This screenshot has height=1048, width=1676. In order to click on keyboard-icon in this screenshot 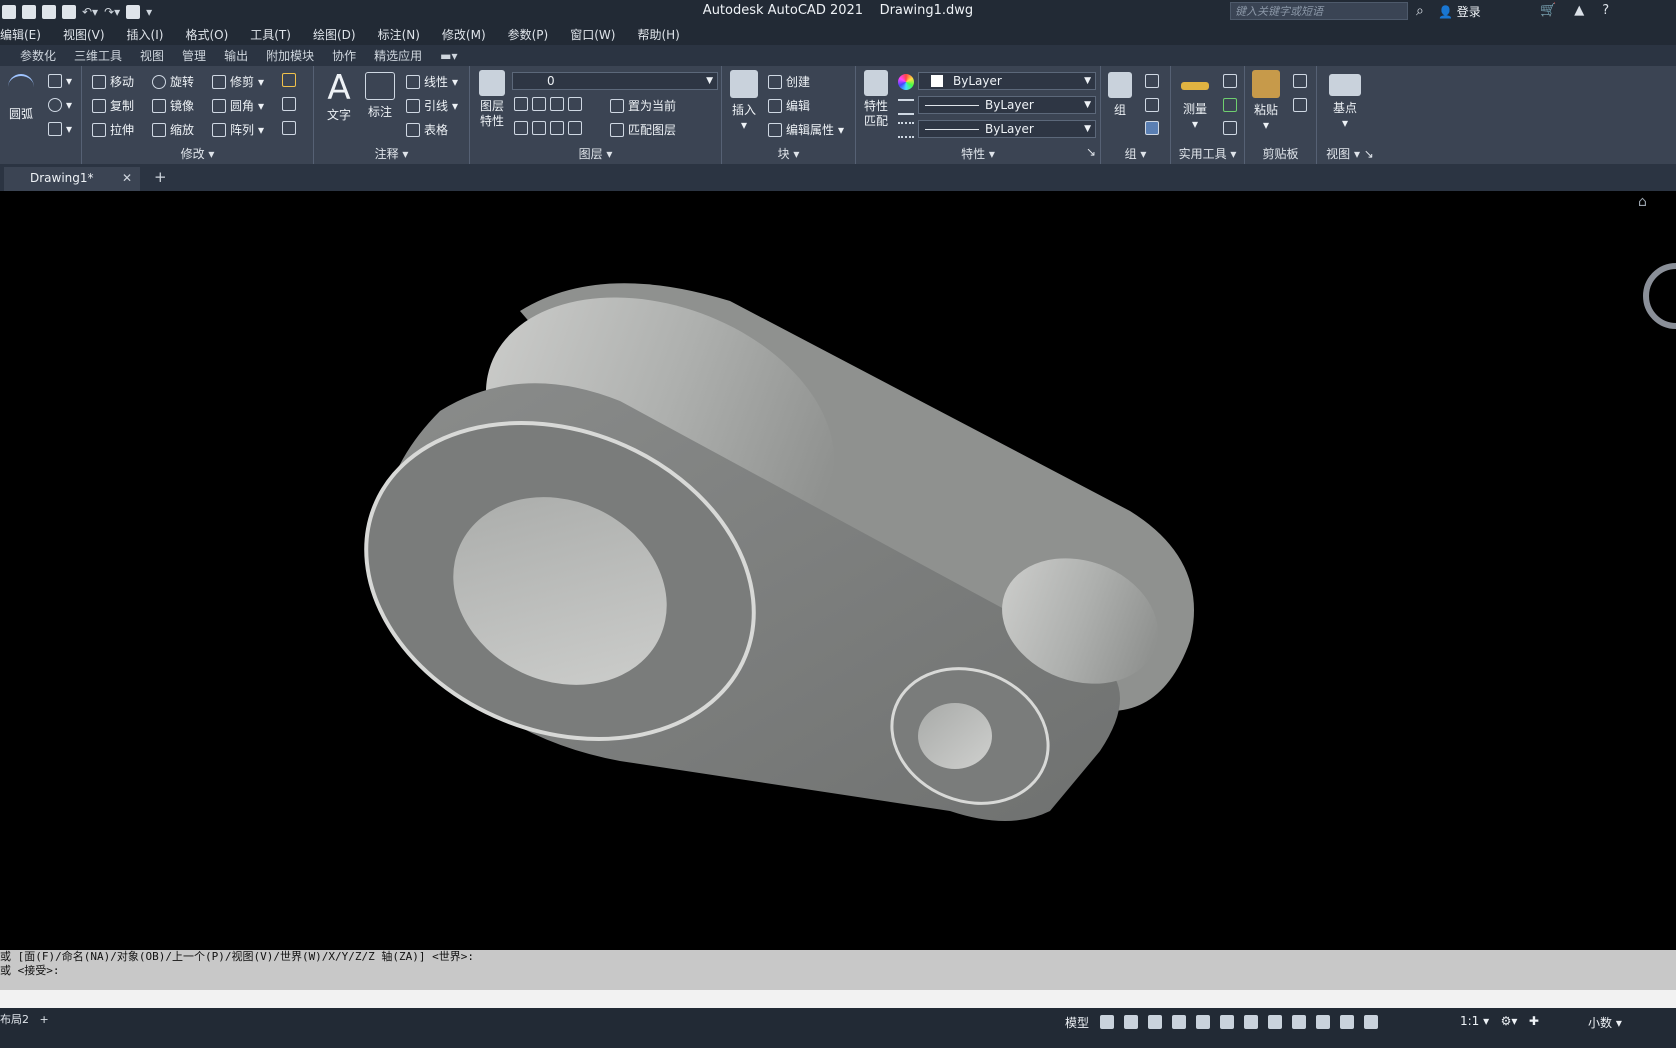, I will do `click(1275, 1022)`.